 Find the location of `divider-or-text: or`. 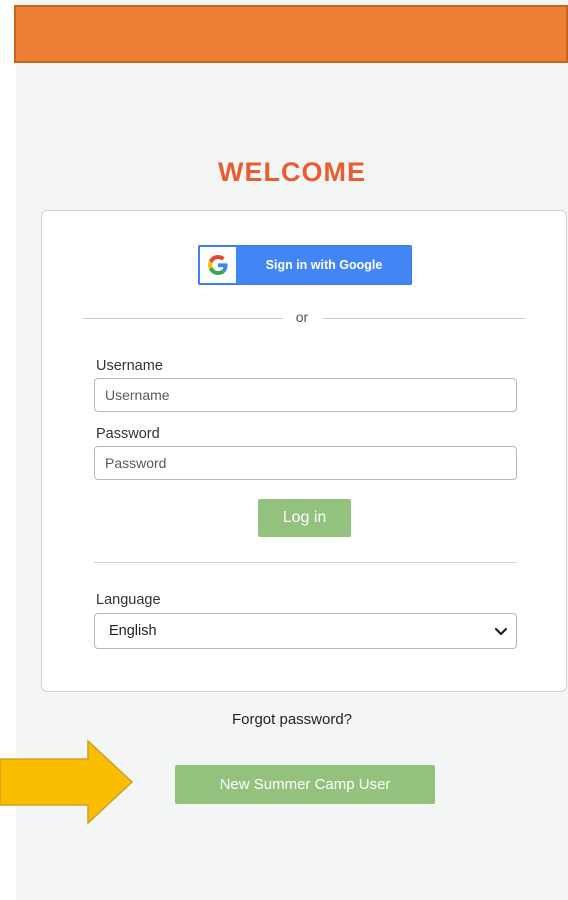

divider-or-text: or is located at coordinates (302, 317).